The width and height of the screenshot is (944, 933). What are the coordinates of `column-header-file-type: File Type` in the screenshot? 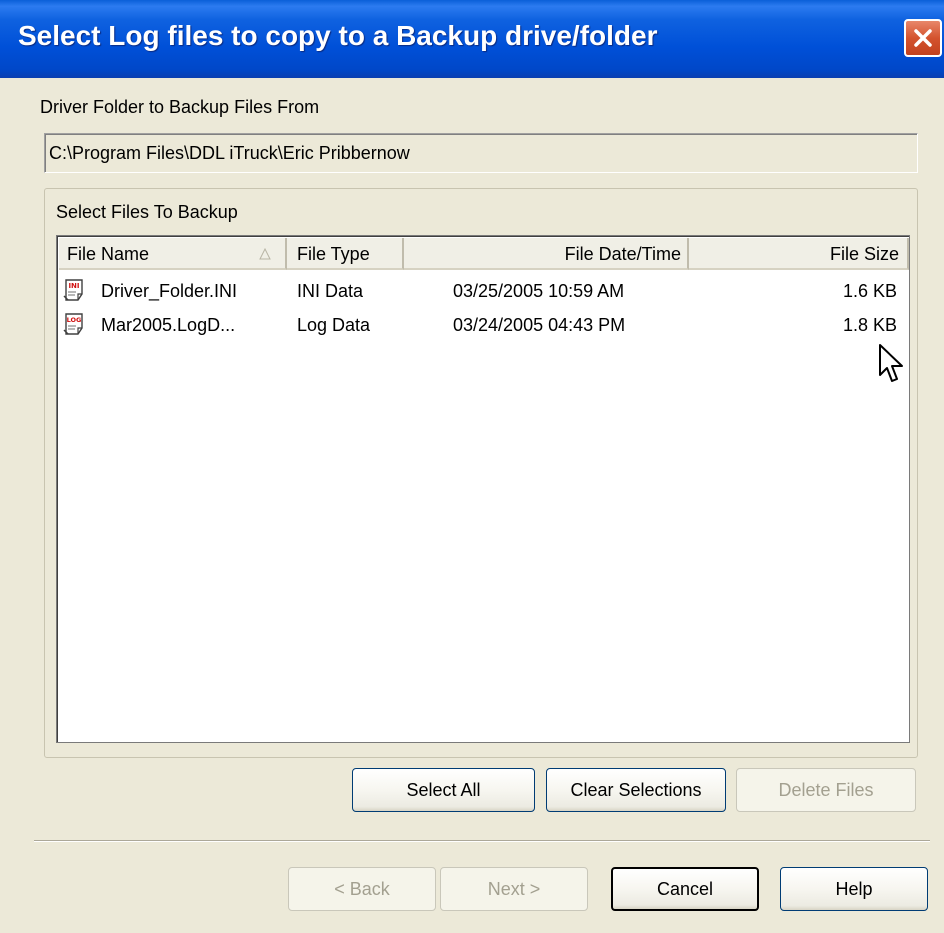 It's located at (345, 254).